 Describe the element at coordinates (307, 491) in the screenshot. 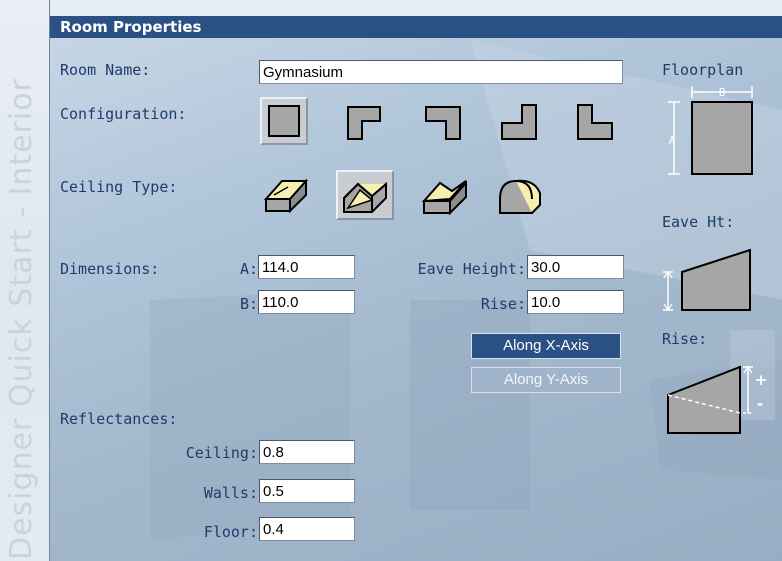

I see `walls-reflectance-input` at that location.